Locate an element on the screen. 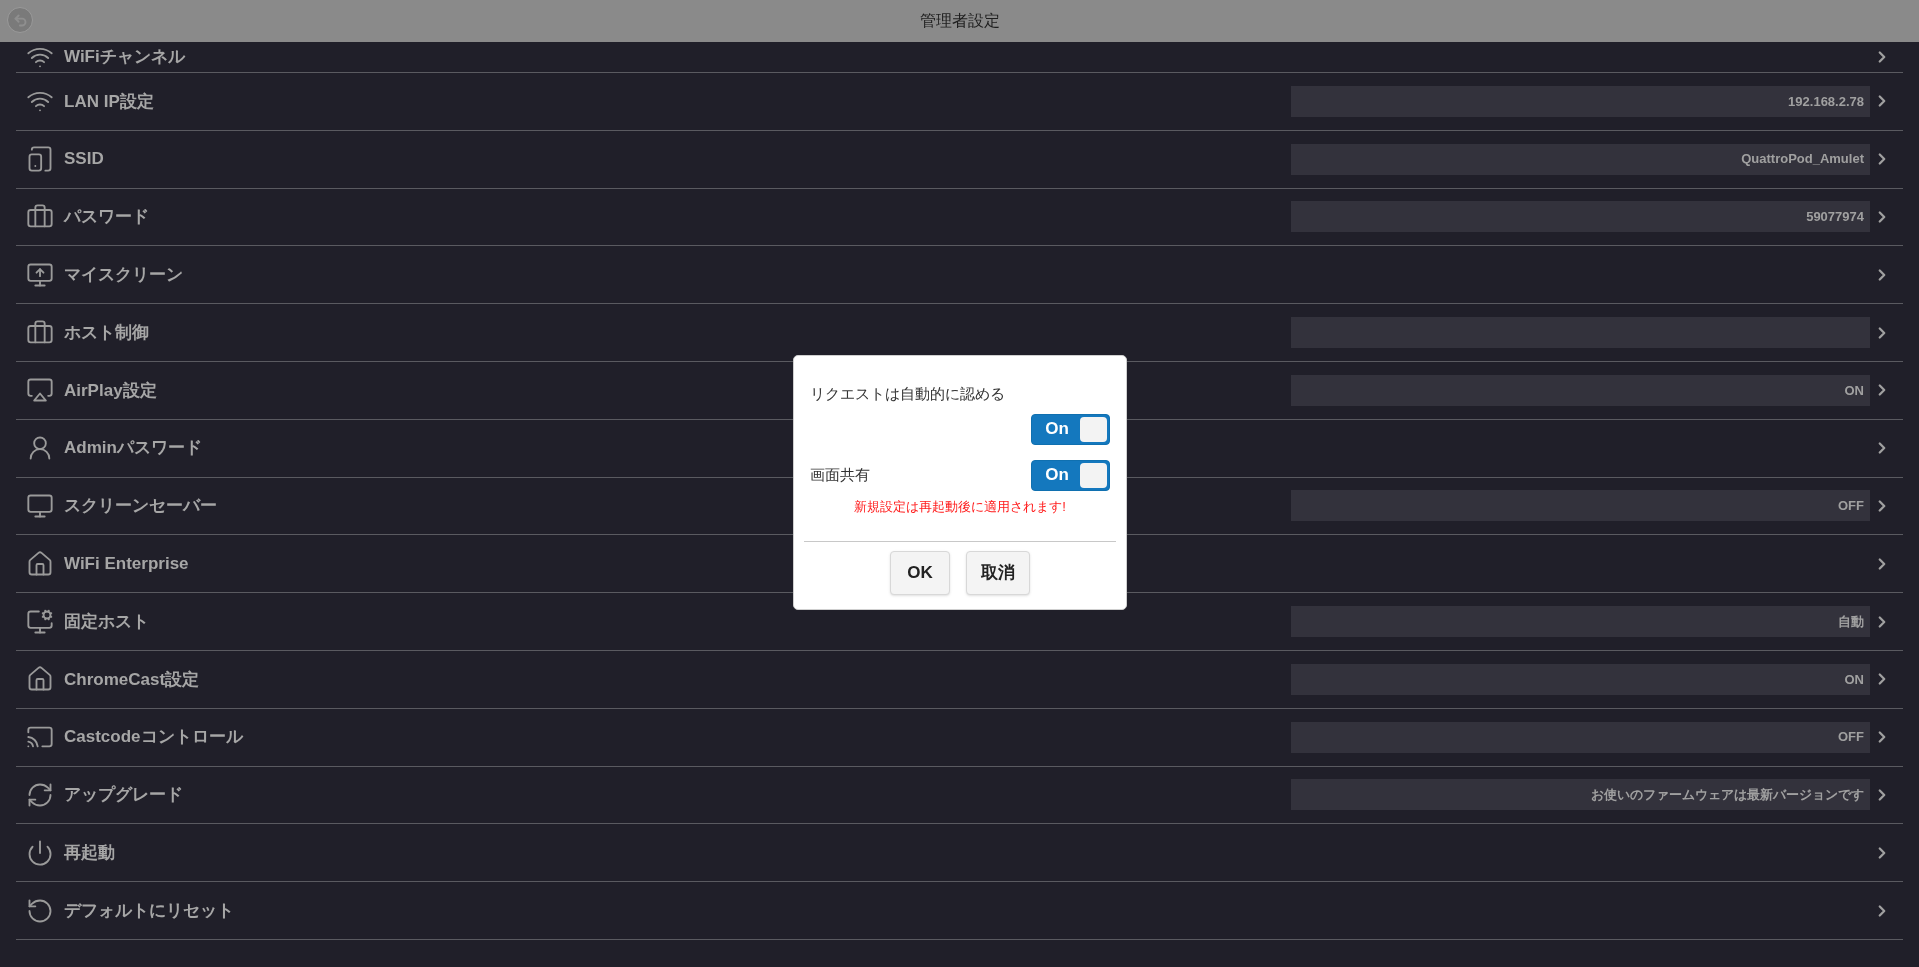  settings-row: LAN IP設定 192.168.2.78 is located at coordinates (959, 102).